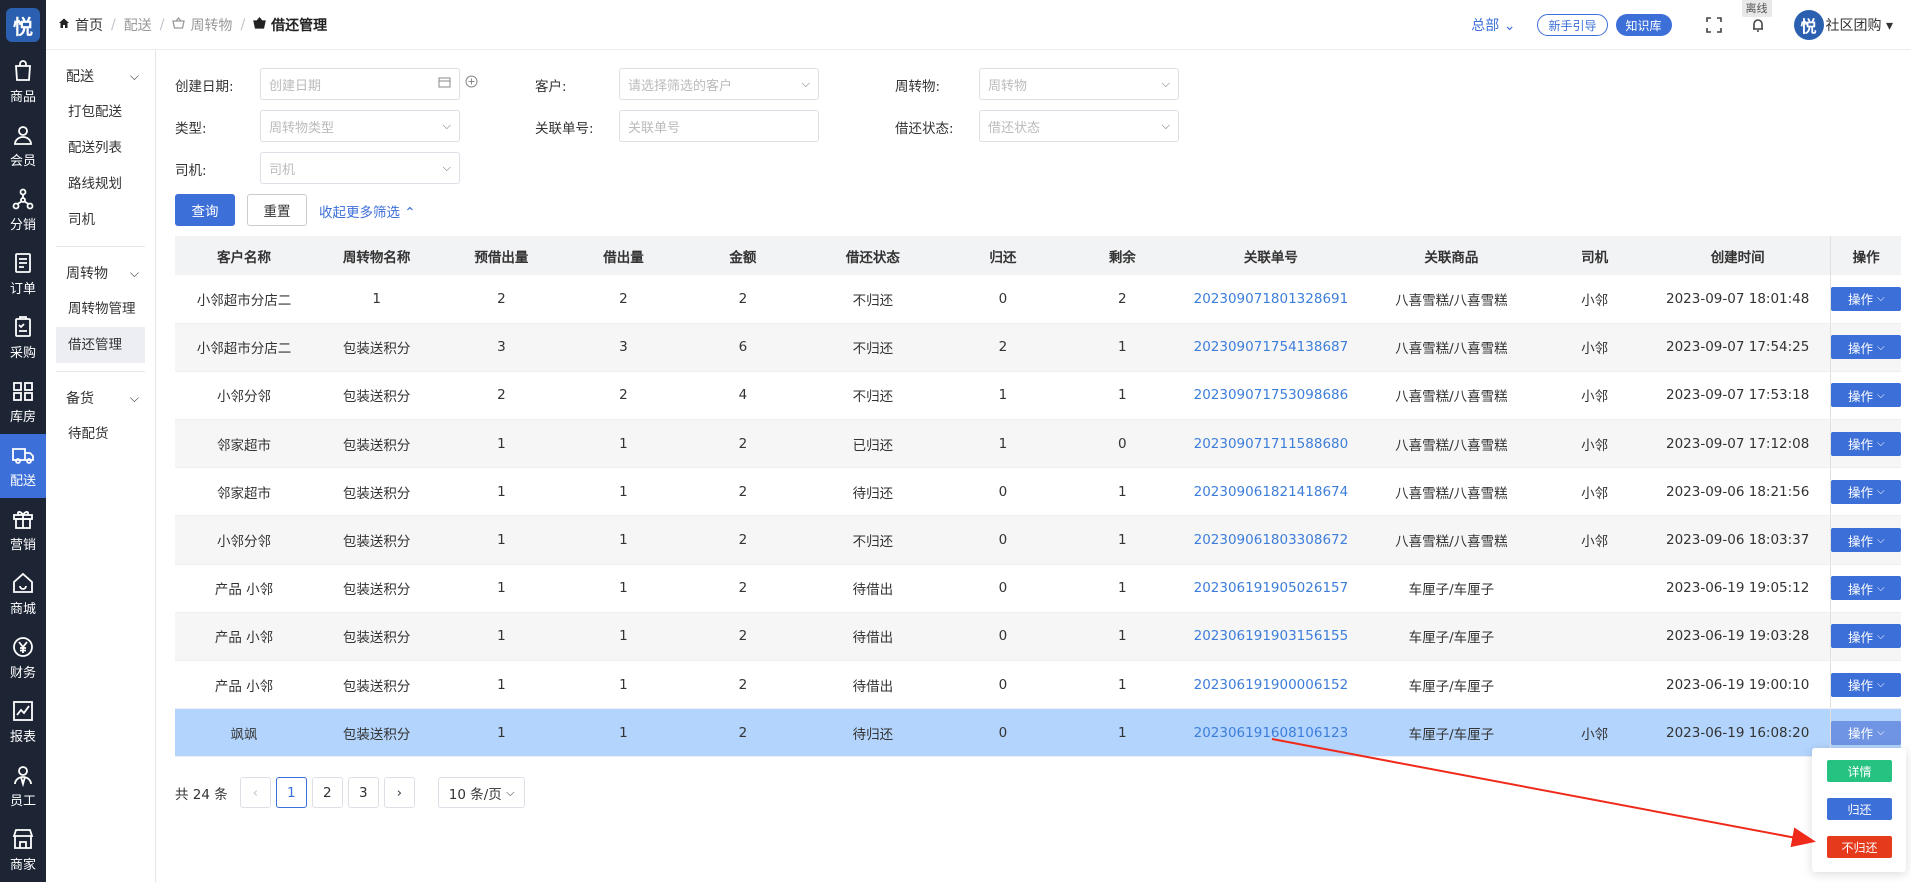  What do you see at coordinates (1859, 809) in the screenshot?
I see `return-button: 归还` at bounding box center [1859, 809].